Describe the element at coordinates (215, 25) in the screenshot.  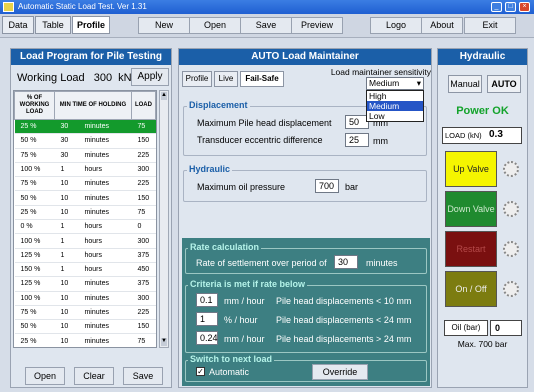
I see `open-button: Open` at that location.